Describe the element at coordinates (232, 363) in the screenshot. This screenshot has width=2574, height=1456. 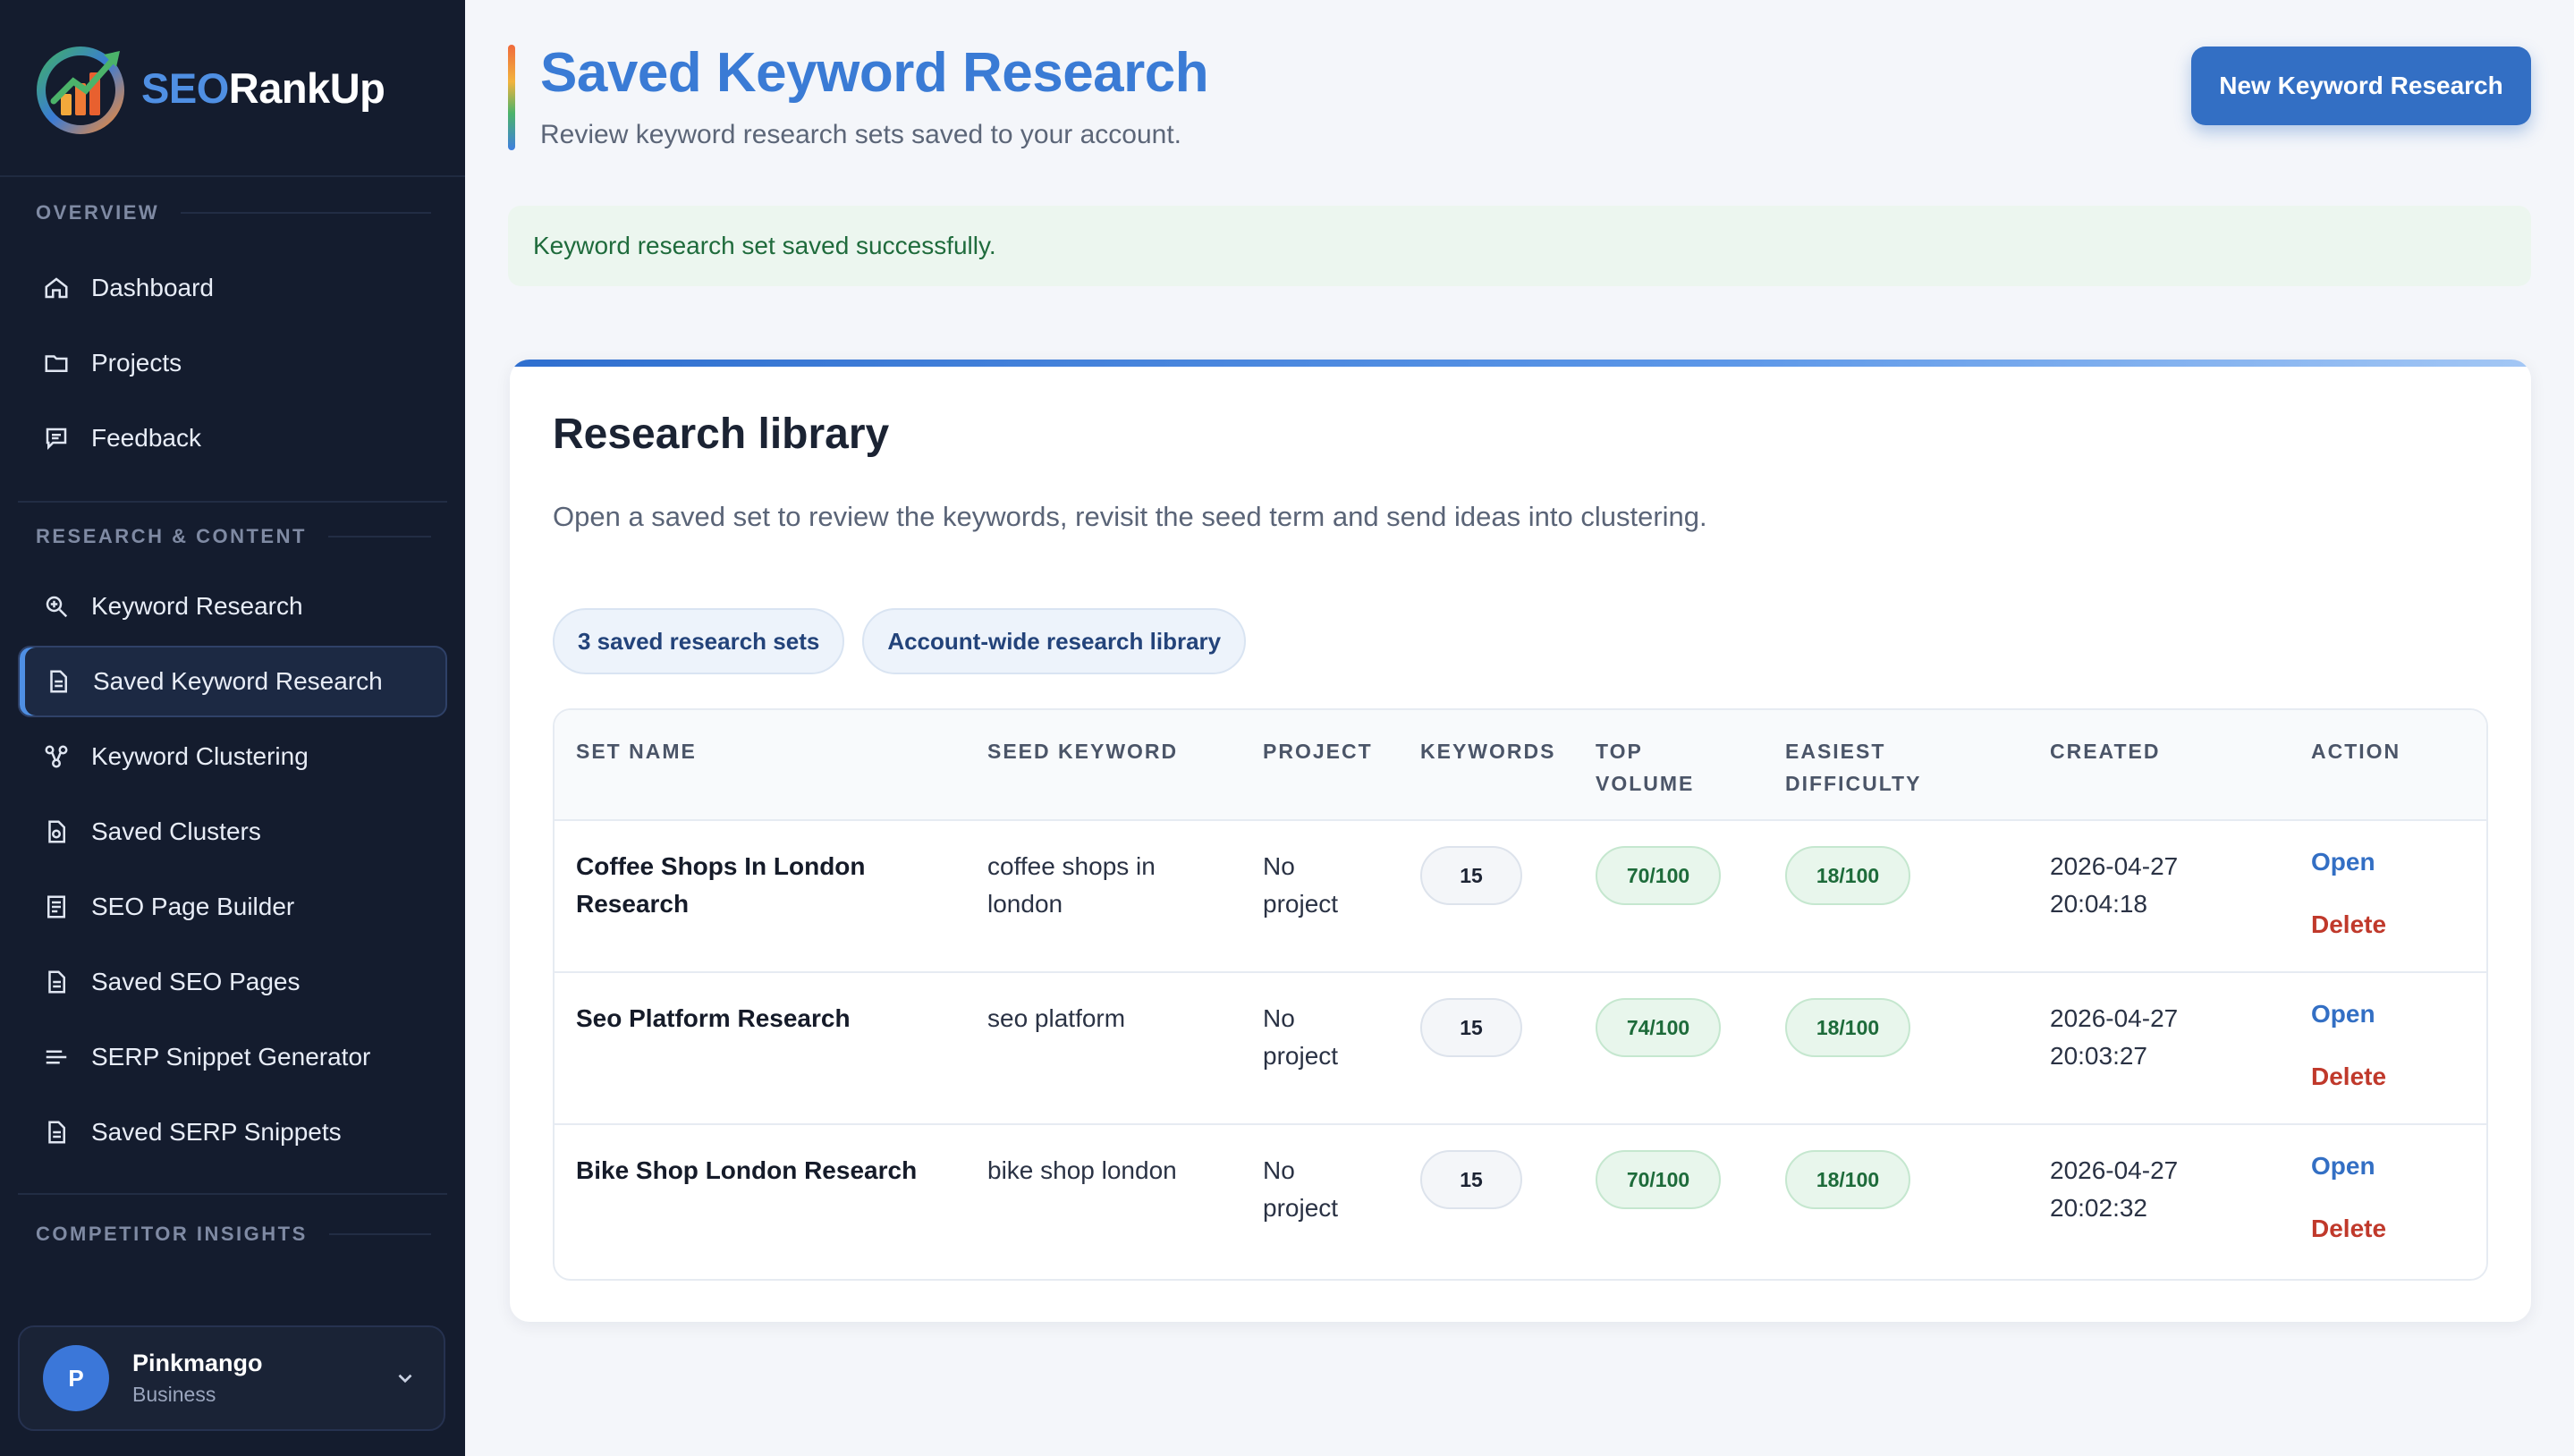
I see `sidebar-item-projects: Projects` at that location.